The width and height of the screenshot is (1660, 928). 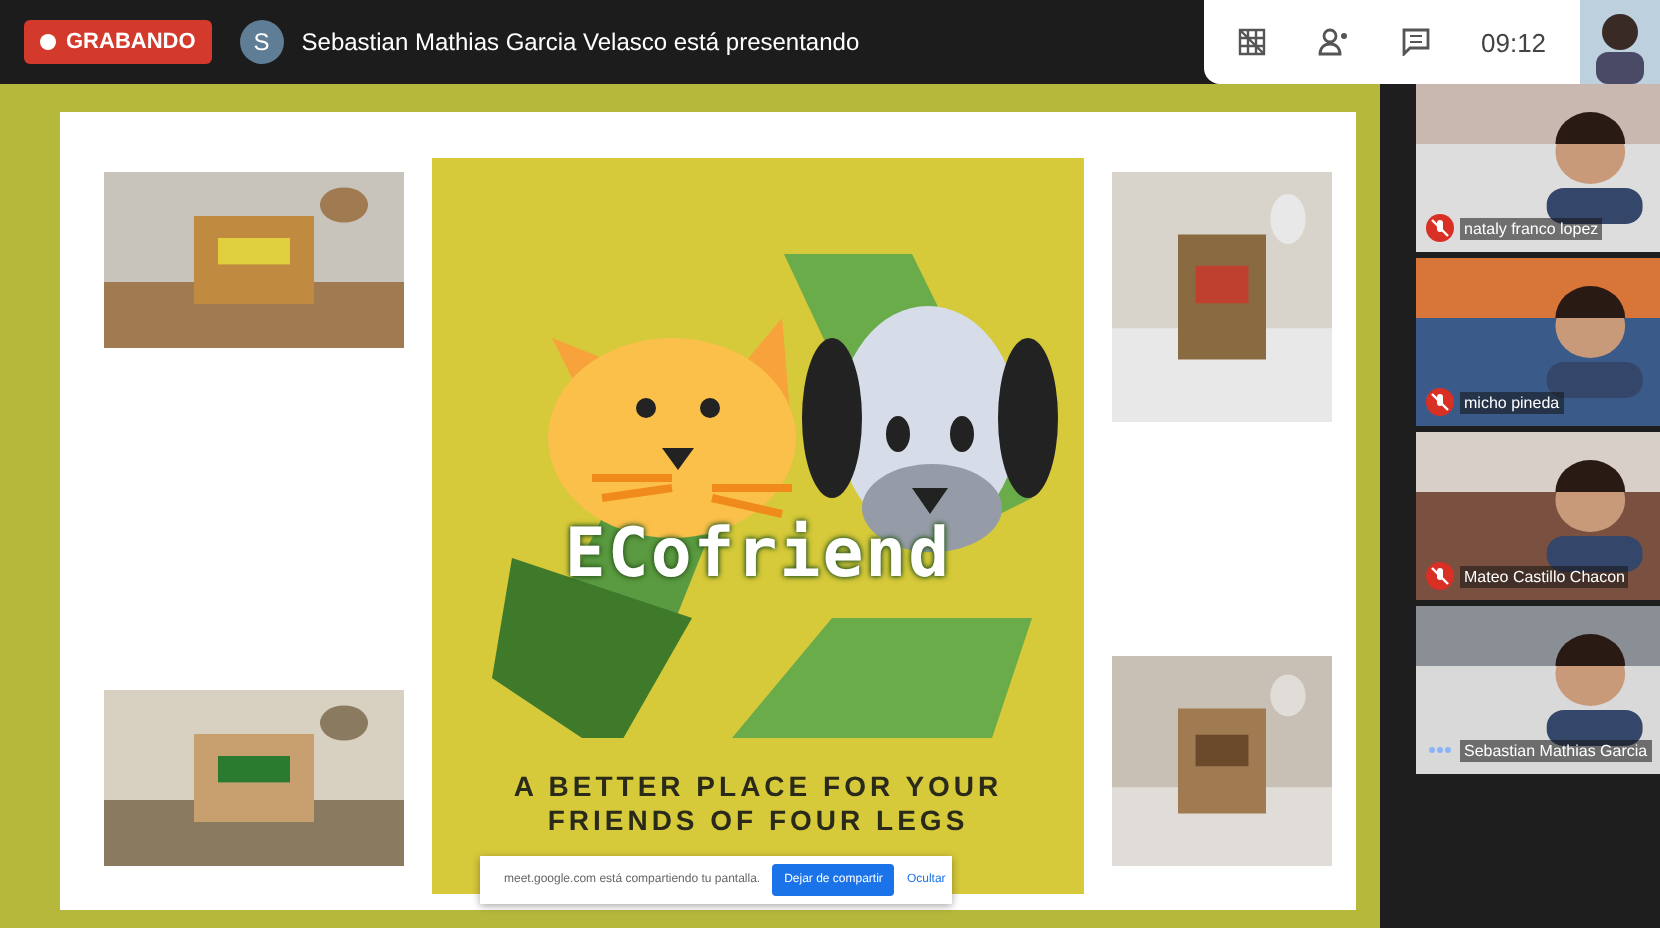 What do you see at coordinates (758, 787) in the screenshot?
I see `tagline-text: A BETTER PLACE FOR YOUR` at bounding box center [758, 787].